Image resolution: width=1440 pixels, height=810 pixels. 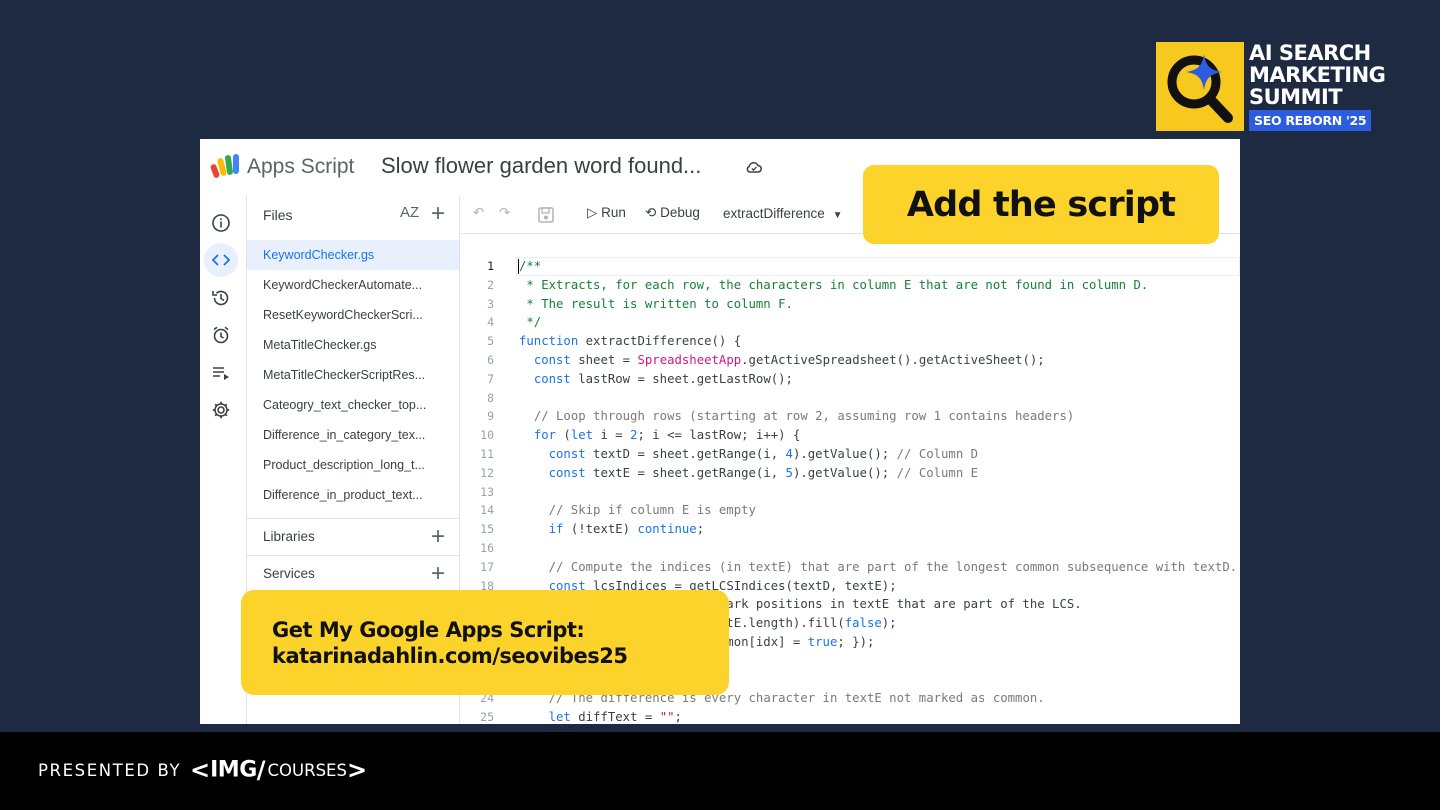 What do you see at coordinates (487, 566) in the screenshot?
I see `line-number: 17` at bounding box center [487, 566].